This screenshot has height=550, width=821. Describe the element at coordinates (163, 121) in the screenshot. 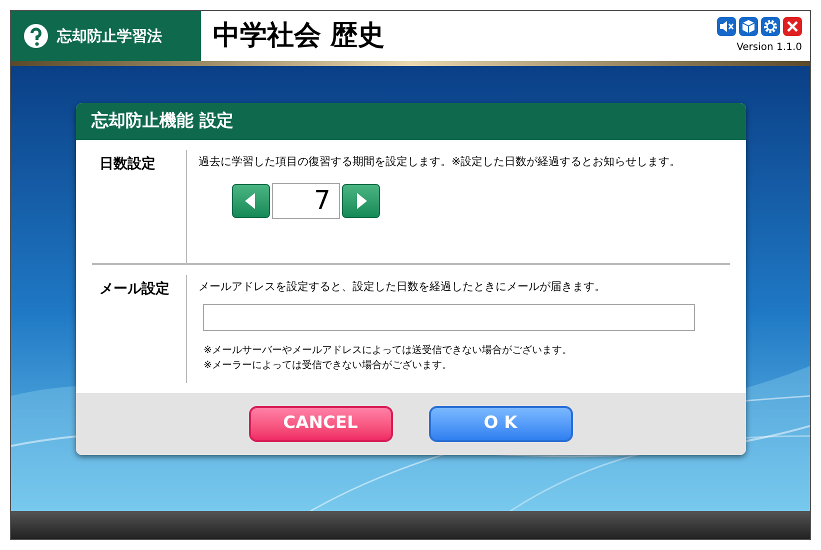

I see `dialog-title: 忘却防止機能 設定` at that location.